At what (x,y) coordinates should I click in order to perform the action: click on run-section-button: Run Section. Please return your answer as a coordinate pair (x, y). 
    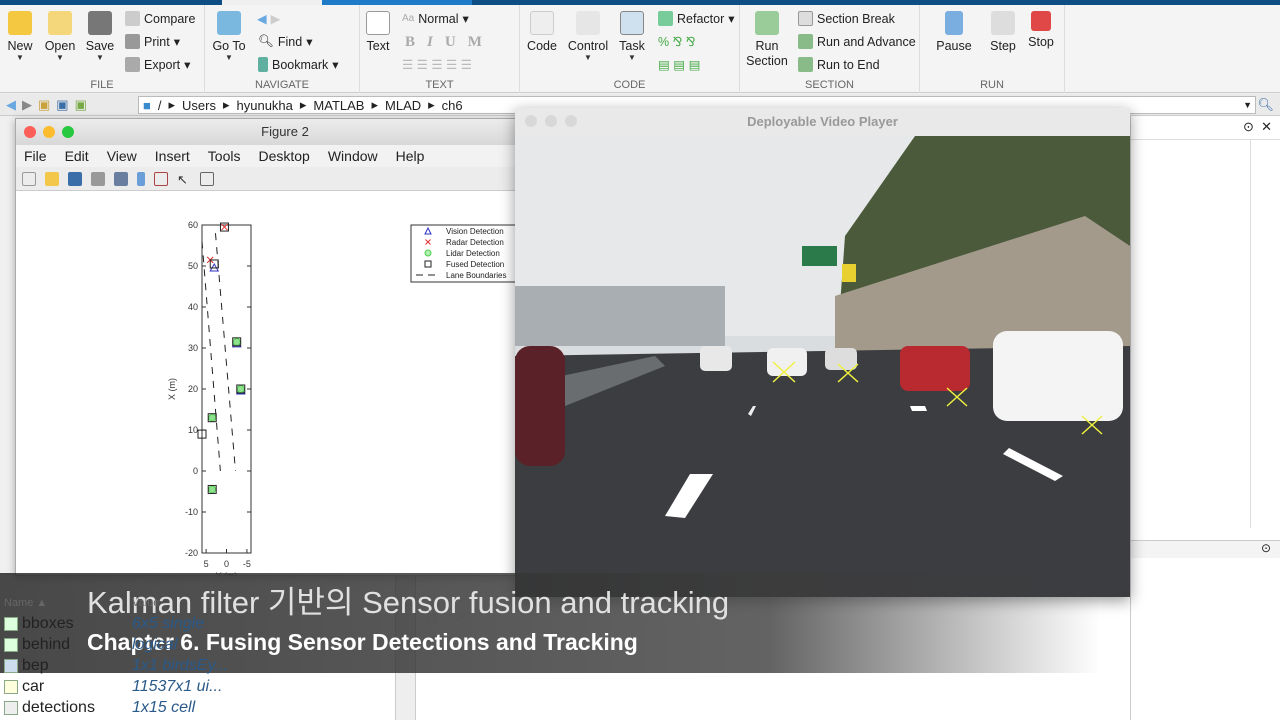
    Looking at the image, I should click on (767, 40).